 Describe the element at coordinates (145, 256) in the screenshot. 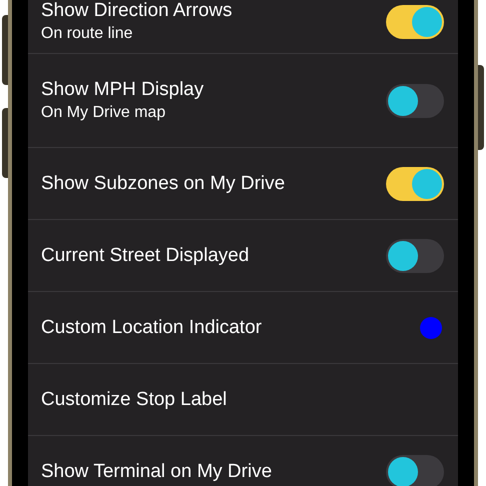

I see `setting-title: Current Street Displayed` at that location.